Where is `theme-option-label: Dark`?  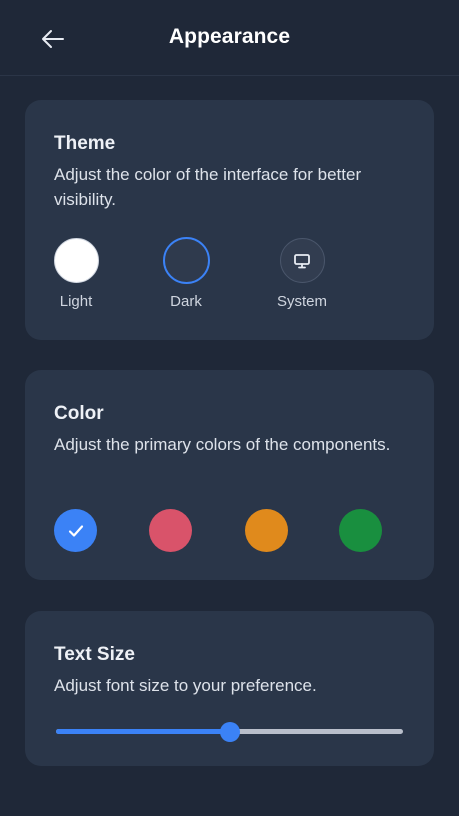
theme-option-label: Dark is located at coordinates (186, 301).